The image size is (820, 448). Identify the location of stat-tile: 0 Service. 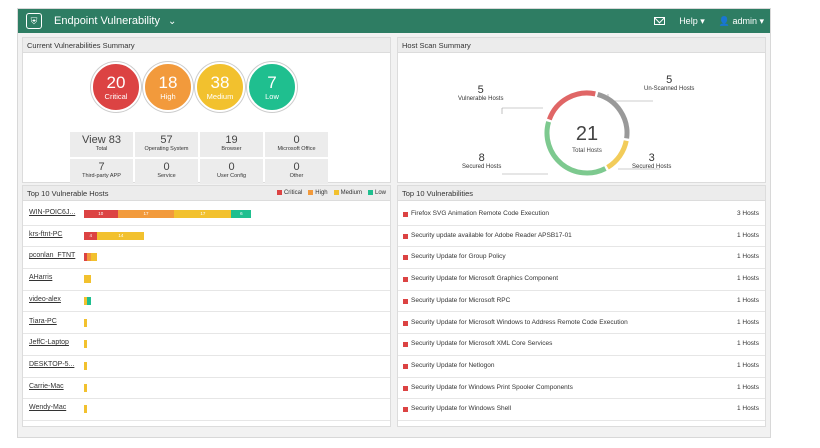
(166, 171).